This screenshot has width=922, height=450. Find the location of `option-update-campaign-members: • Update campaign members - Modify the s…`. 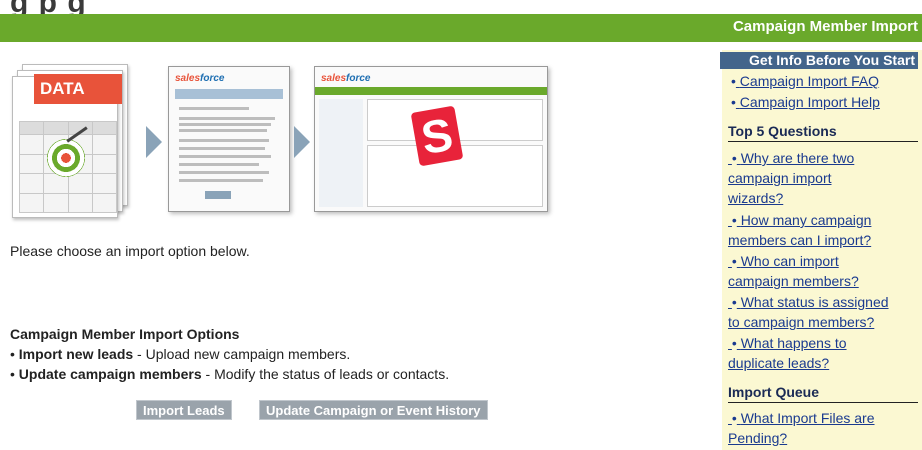

option-update-campaign-members: • Update campaign members - Modify the s… is located at coordinates (230, 374).